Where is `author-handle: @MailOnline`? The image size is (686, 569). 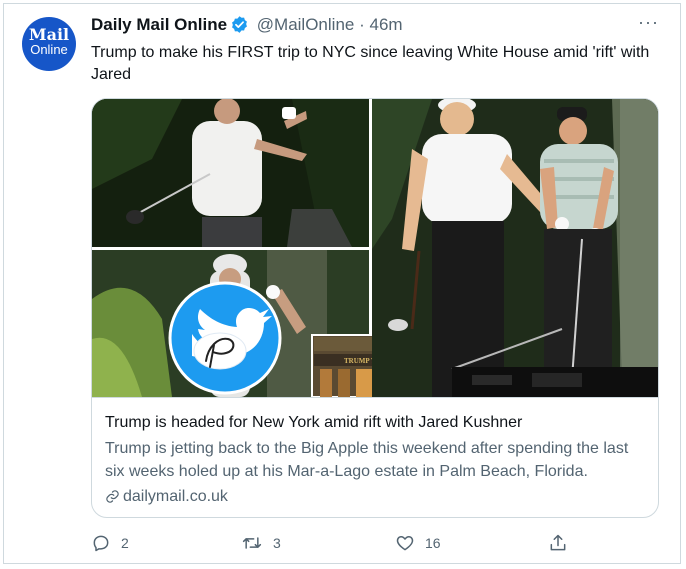 author-handle: @MailOnline is located at coordinates (306, 24).